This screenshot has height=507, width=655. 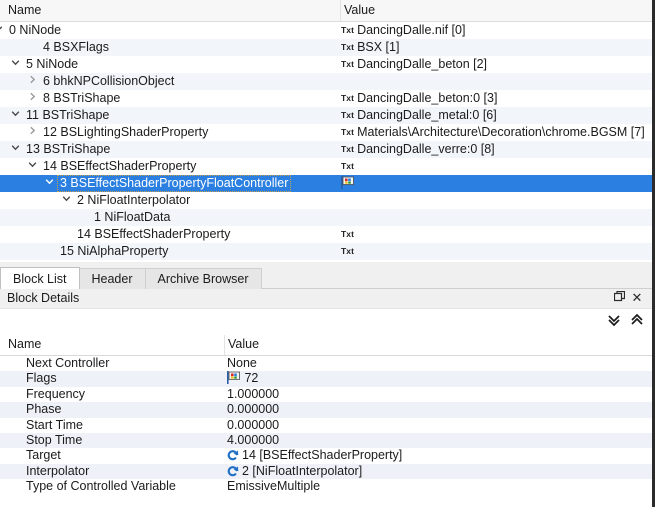 I want to click on details-row-value: 1.000000, so click(x=253, y=394).